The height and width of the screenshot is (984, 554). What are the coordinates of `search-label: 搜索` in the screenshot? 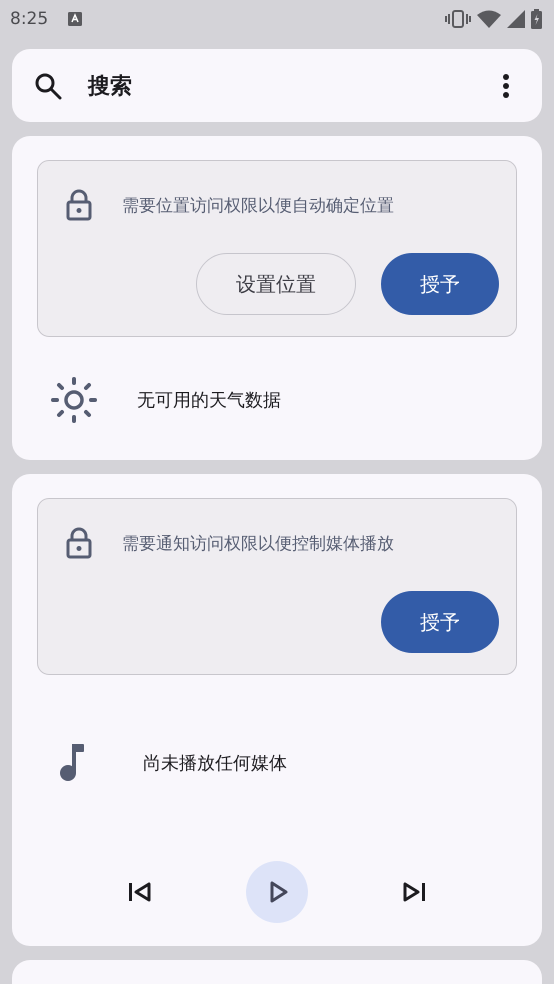 It's located at (110, 86).